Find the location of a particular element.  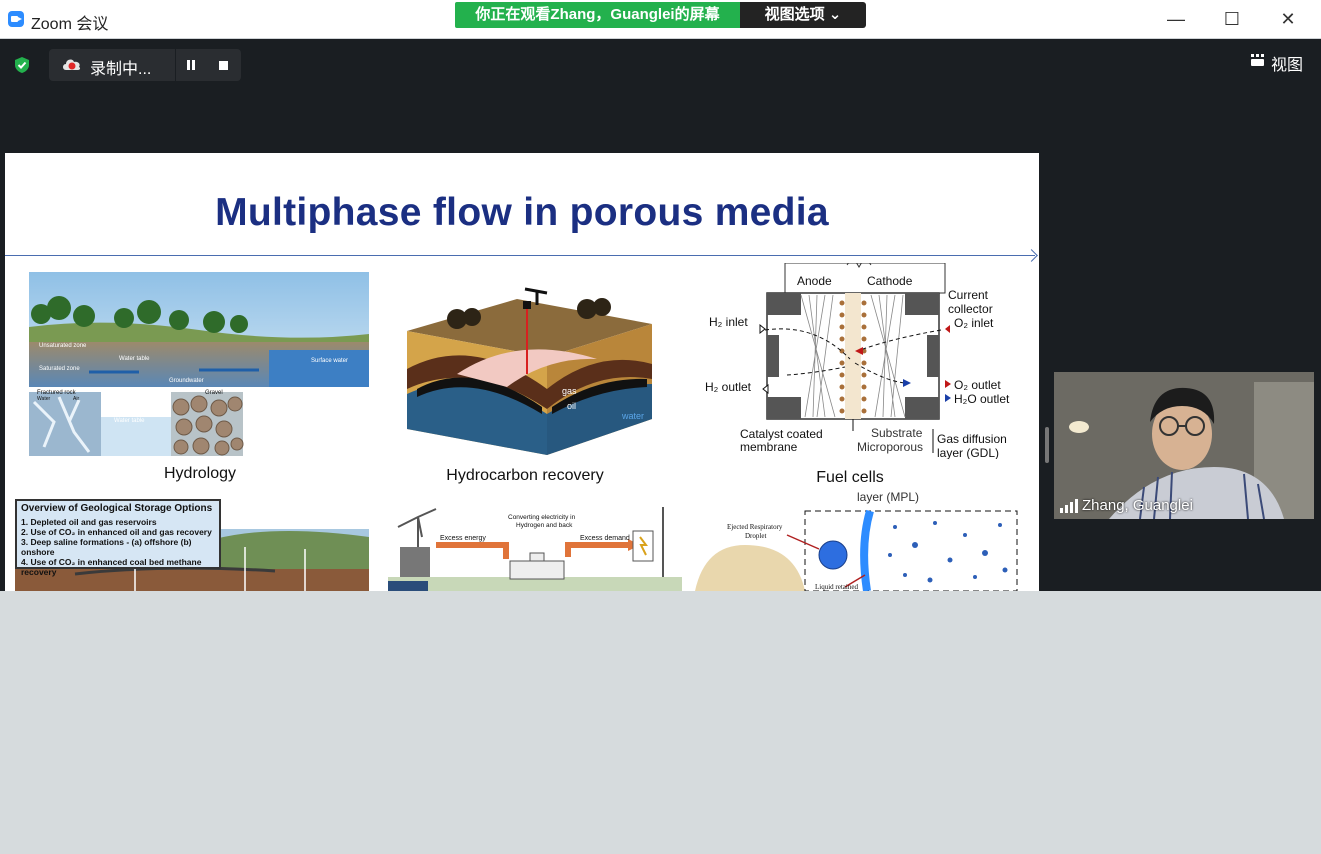

fc-current-label-2: collector is located at coordinates (970, 309).